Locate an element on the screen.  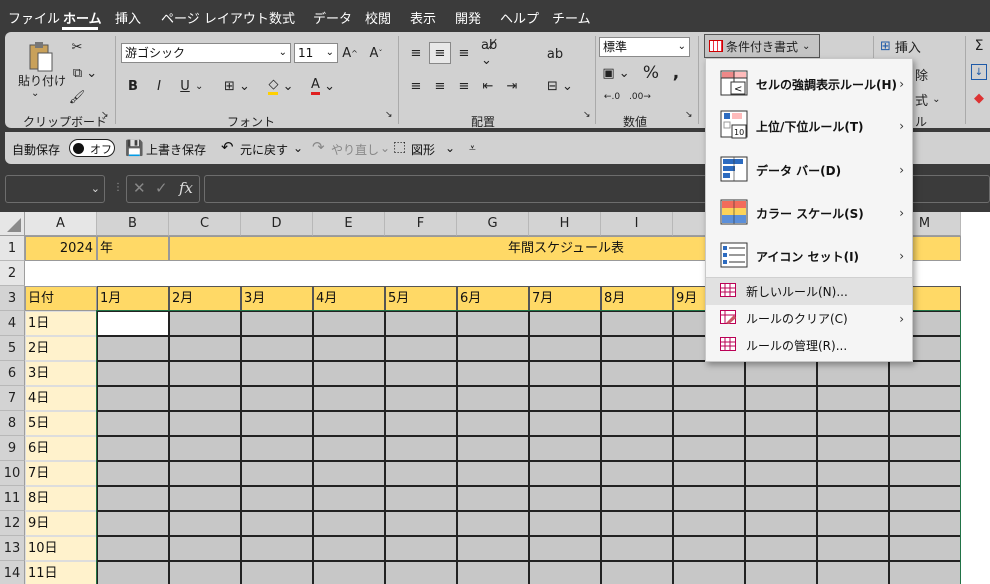
redo-dropdown-icon: ⌄ is located at coordinates (385, 148).